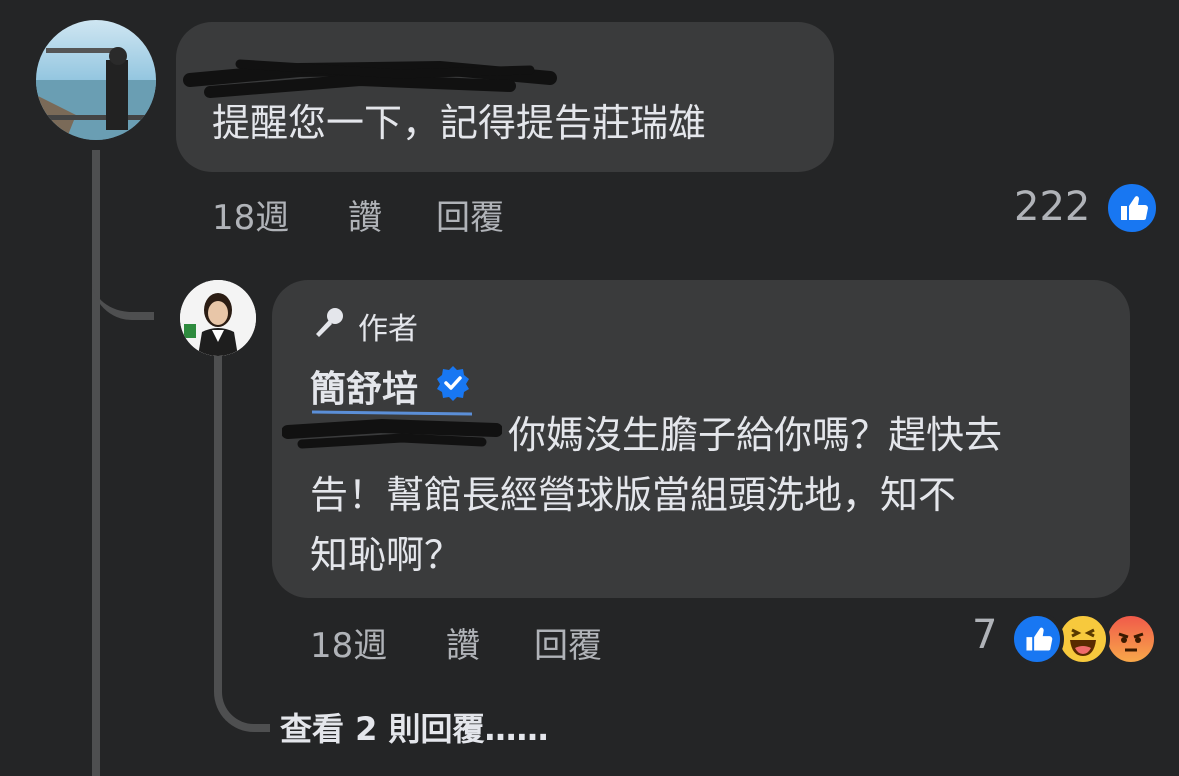 The width and height of the screenshot is (1179, 776). What do you see at coordinates (218, 517) in the screenshot?
I see `thread-line-reply` at bounding box center [218, 517].